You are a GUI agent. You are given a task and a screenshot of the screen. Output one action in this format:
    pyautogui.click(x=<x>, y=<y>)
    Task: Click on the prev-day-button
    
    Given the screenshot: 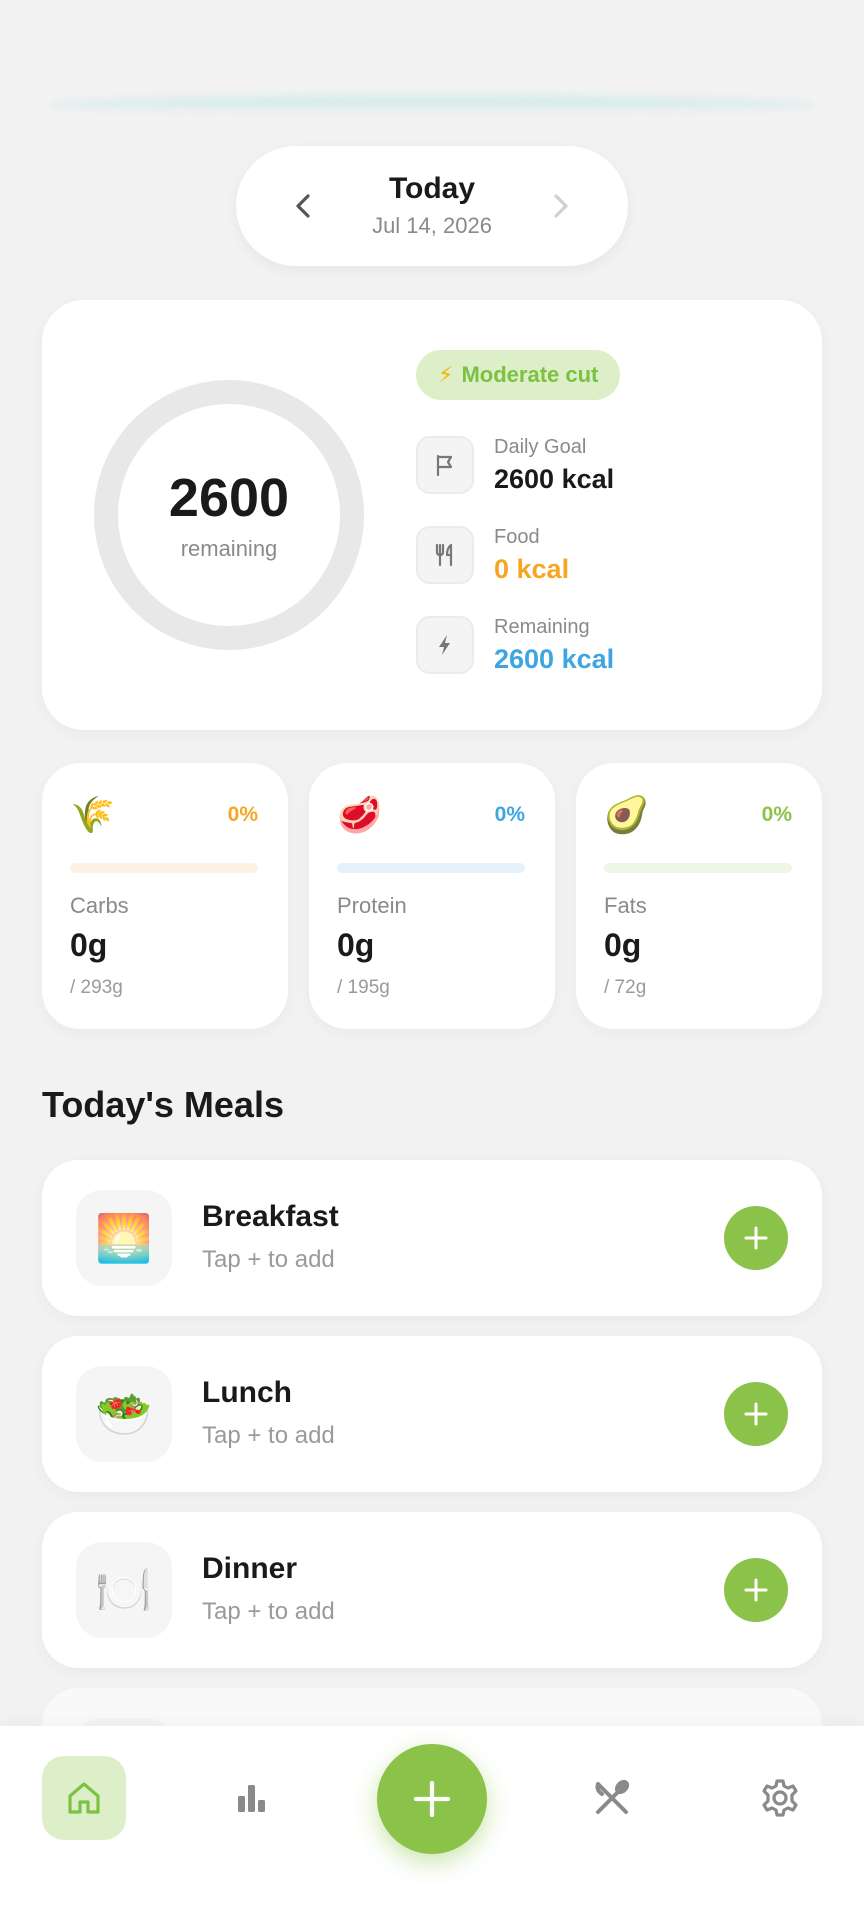 What is the action you would take?
    pyautogui.click(x=303, y=206)
    